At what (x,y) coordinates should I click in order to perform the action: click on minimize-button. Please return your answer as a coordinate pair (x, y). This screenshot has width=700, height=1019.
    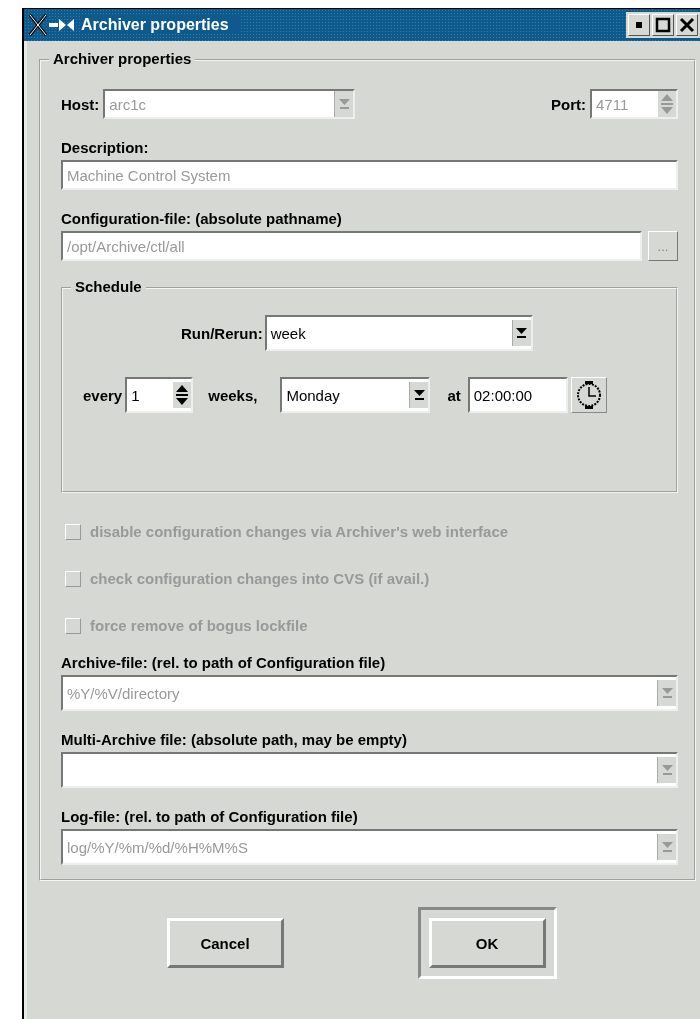
    Looking at the image, I should click on (639, 25).